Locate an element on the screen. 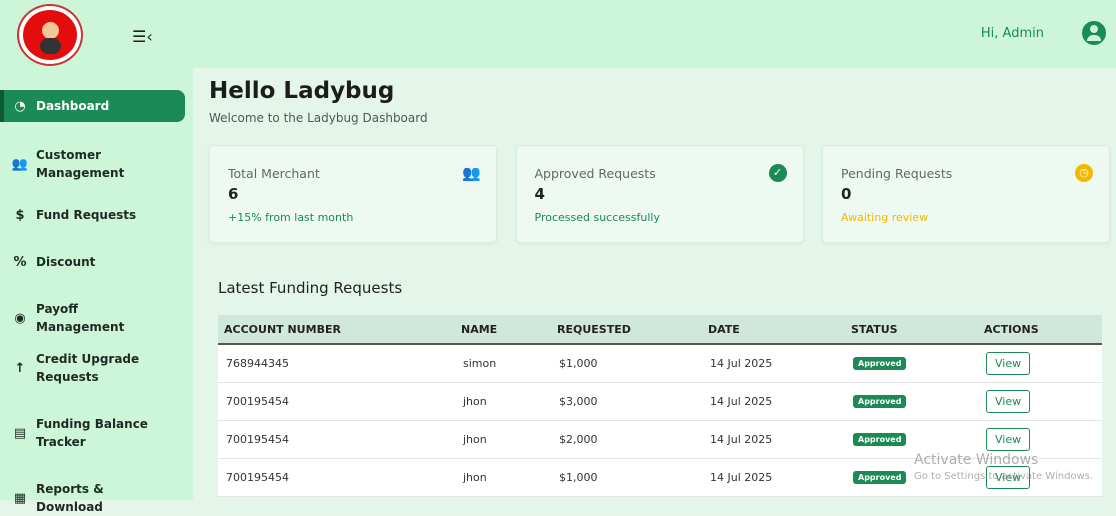 The width and height of the screenshot is (1116, 516). top-bar: ☰‹ Hi, Admin is located at coordinates (558, 34).